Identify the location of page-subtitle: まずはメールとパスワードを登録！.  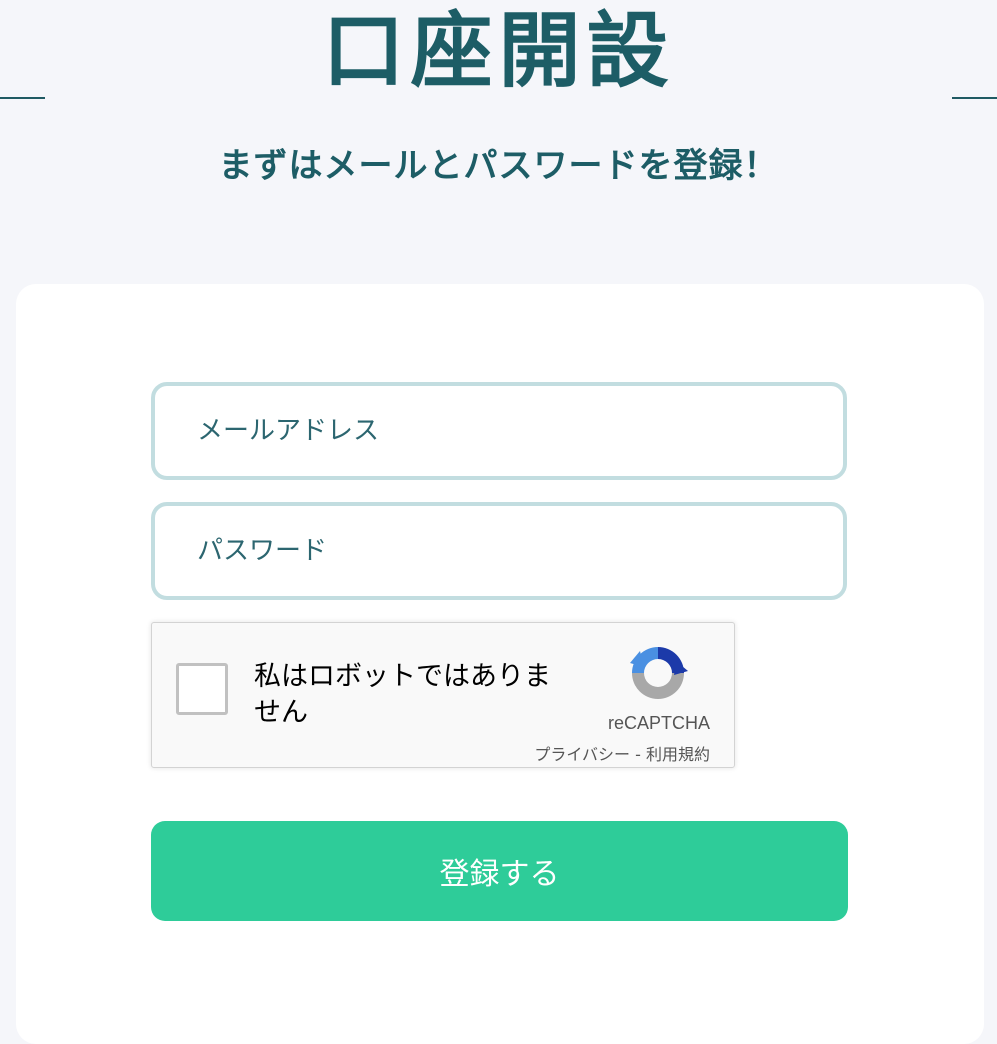
(498, 166).